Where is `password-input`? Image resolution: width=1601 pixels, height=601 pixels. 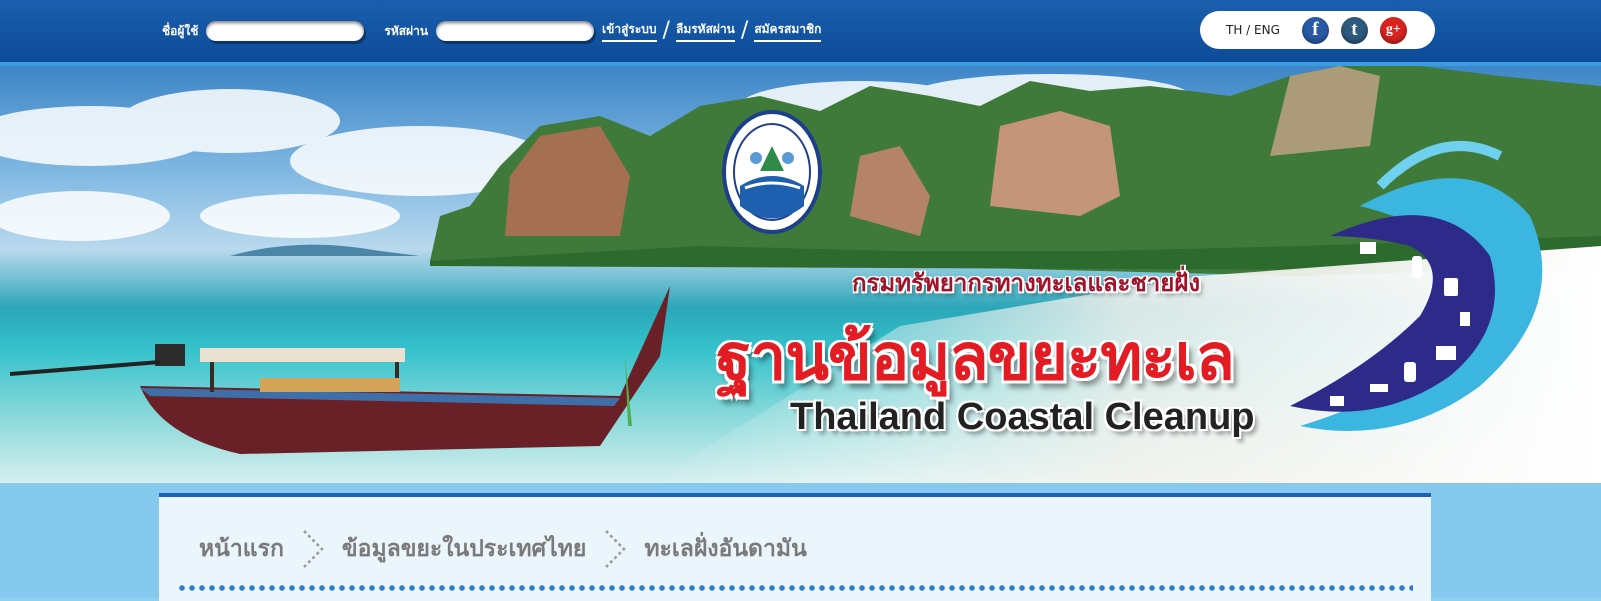
password-input is located at coordinates (515, 31).